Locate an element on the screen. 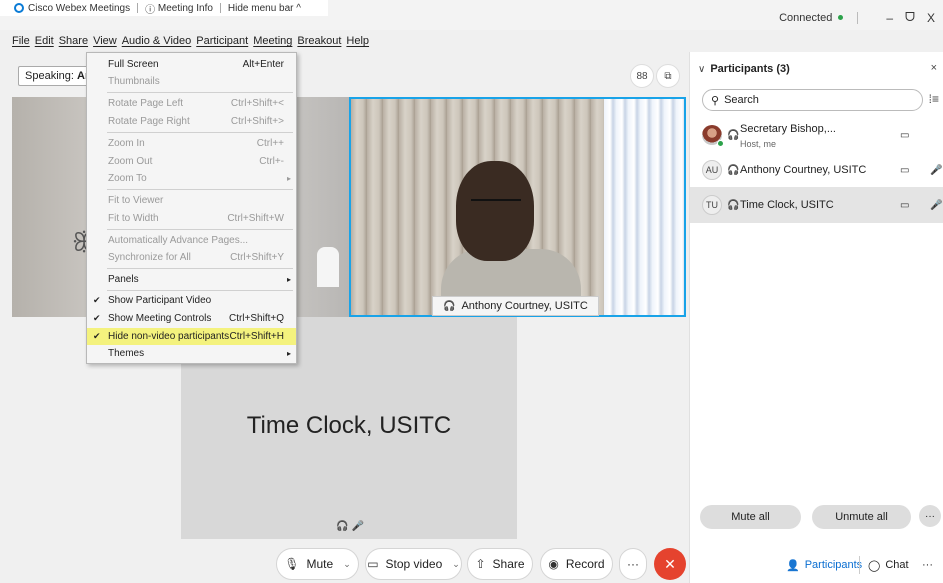 Image resolution: width=943 pixels, height=583 pixels. participant-row: 🎧 Secretary Bishop,... Host, me ▭ is located at coordinates (816, 135).